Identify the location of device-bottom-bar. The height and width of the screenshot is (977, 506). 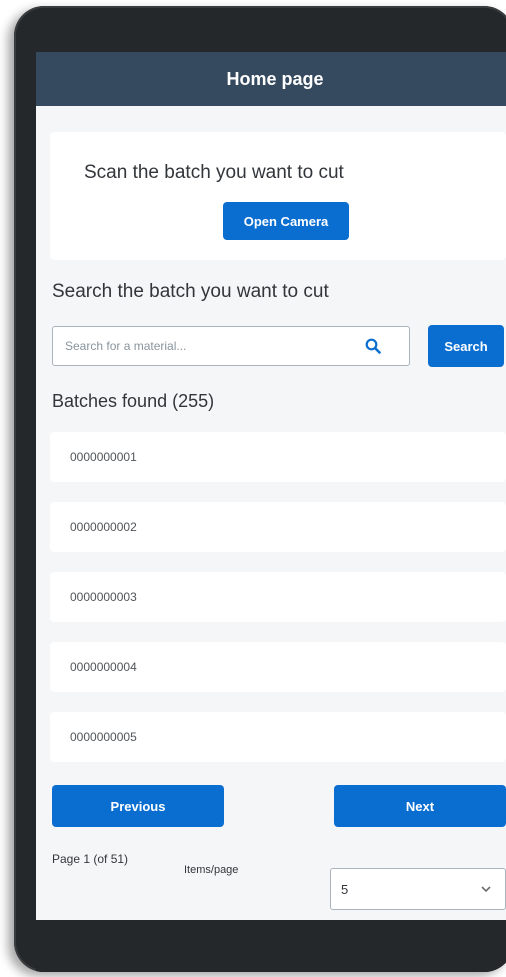
(271, 946).